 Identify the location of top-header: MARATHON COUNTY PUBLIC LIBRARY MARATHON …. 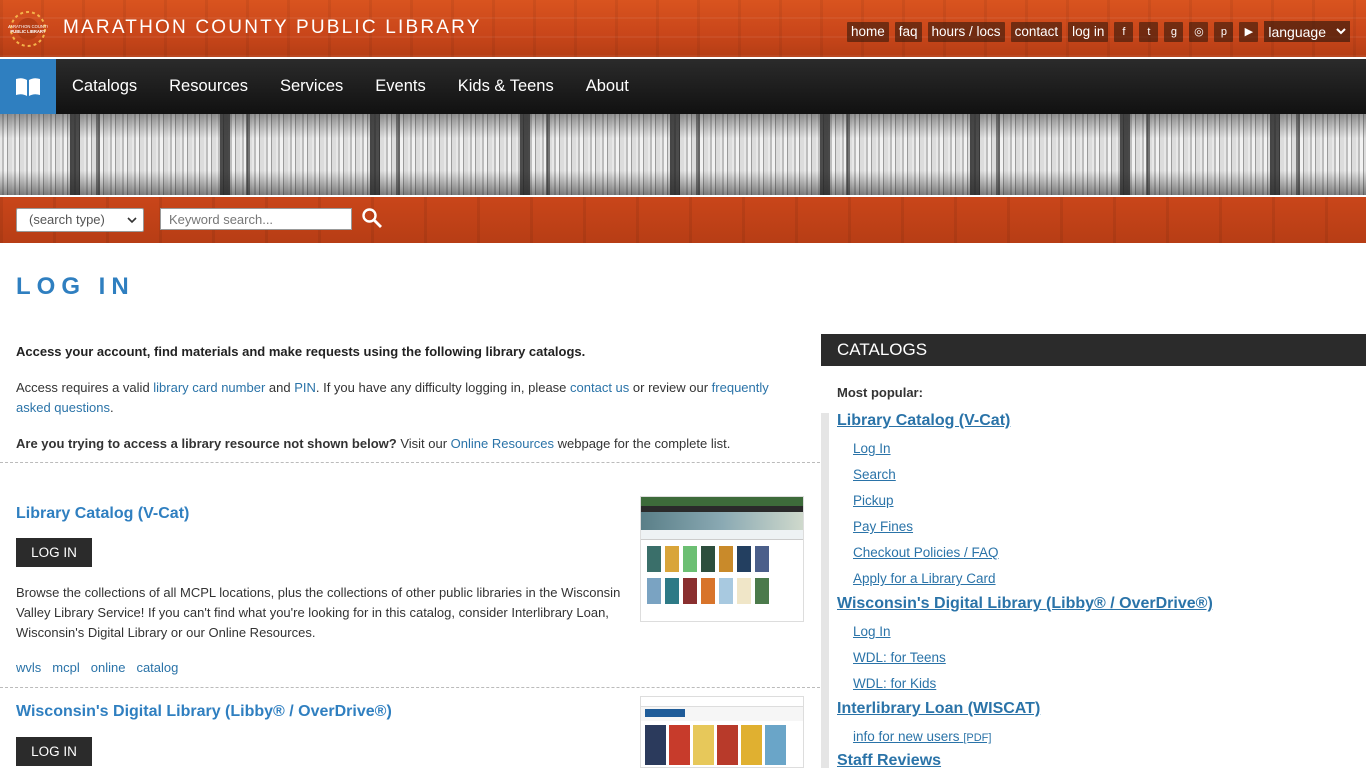
(683, 28).